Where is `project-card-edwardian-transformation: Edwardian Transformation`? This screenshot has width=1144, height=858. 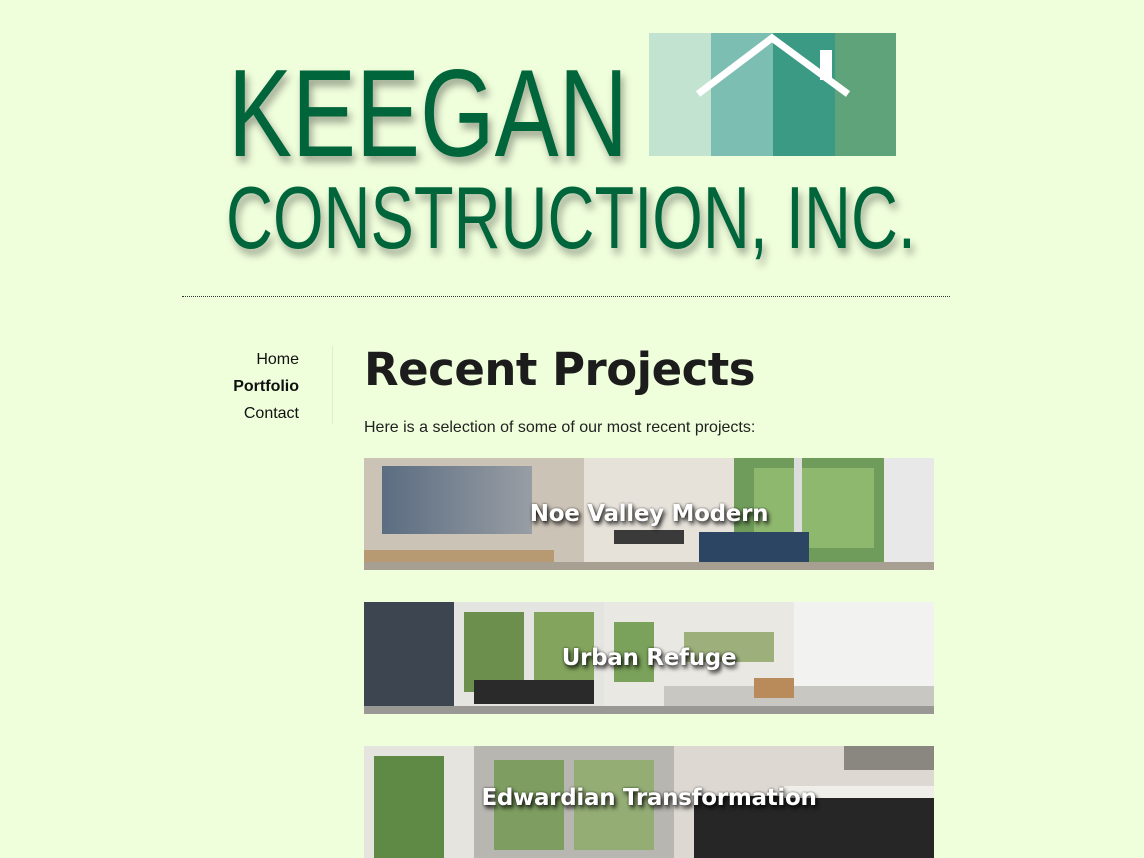 project-card-edwardian-transformation: Edwardian Transformation is located at coordinates (649, 802).